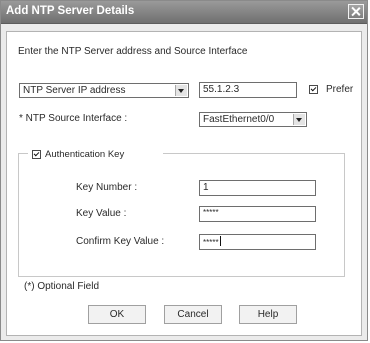 The height and width of the screenshot is (343, 370). I want to click on source-interface-select: FastEthernet0/0, so click(253, 119).